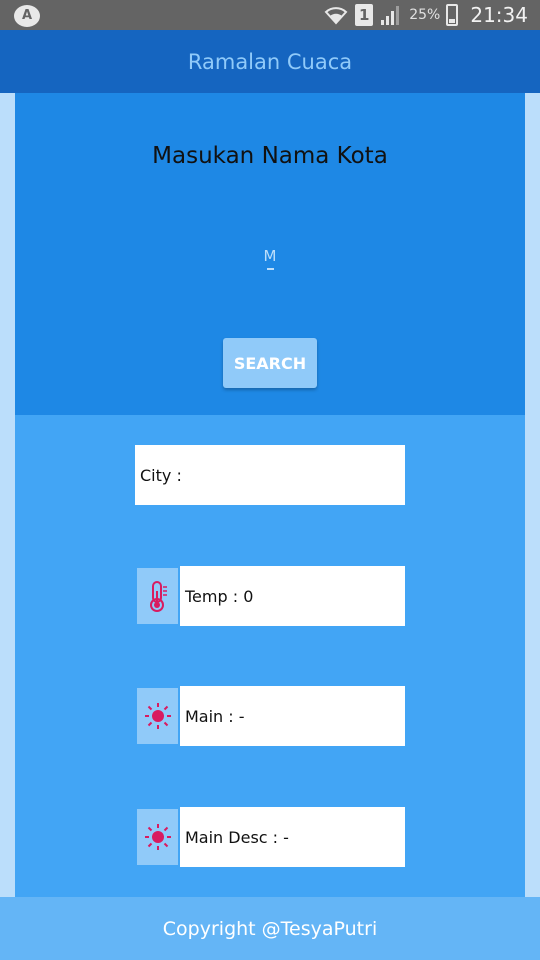 The width and height of the screenshot is (540, 960). Describe the element at coordinates (270, 15) in the screenshot. I see `status-bar: A 1 25% 21:34` at that location.